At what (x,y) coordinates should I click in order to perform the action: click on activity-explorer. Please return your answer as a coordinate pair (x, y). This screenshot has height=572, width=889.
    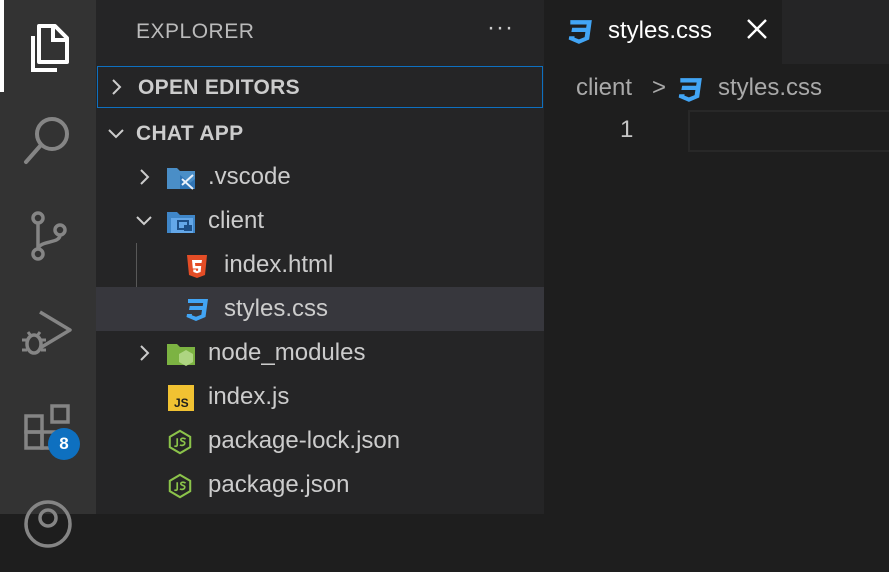
    Looking at the image, I should click on (48, 48).